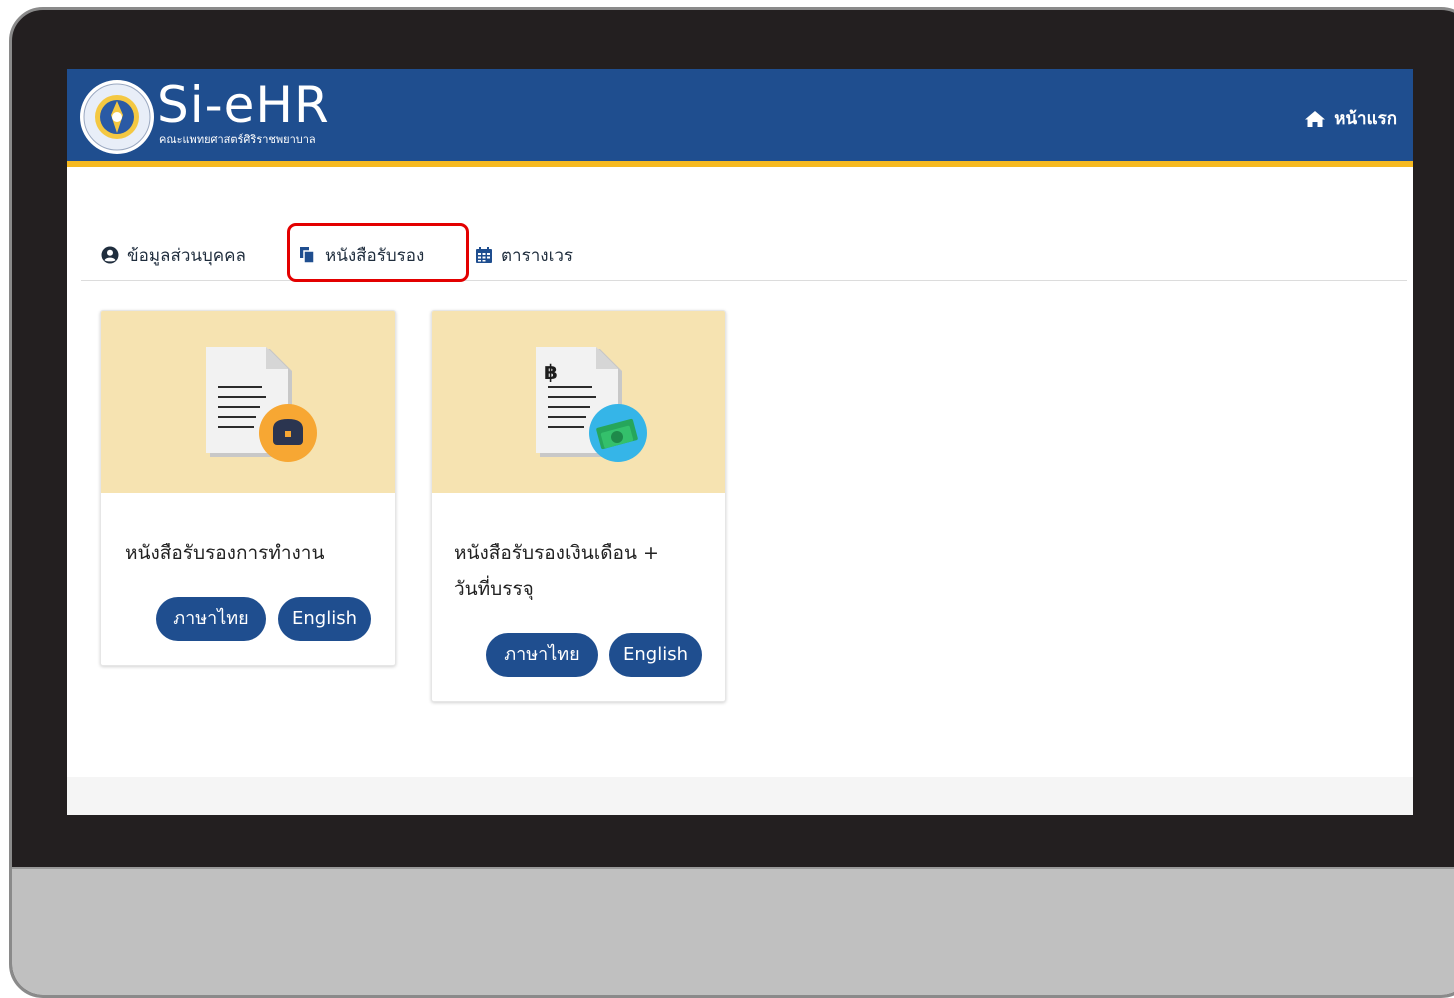 This screenshot has height=998, width=1454. What do you see at coordinates (225, 553) in the screenshot?
I see `card-title: หนังสือรับรองการทำงาน` at bounding box center [225, 553].